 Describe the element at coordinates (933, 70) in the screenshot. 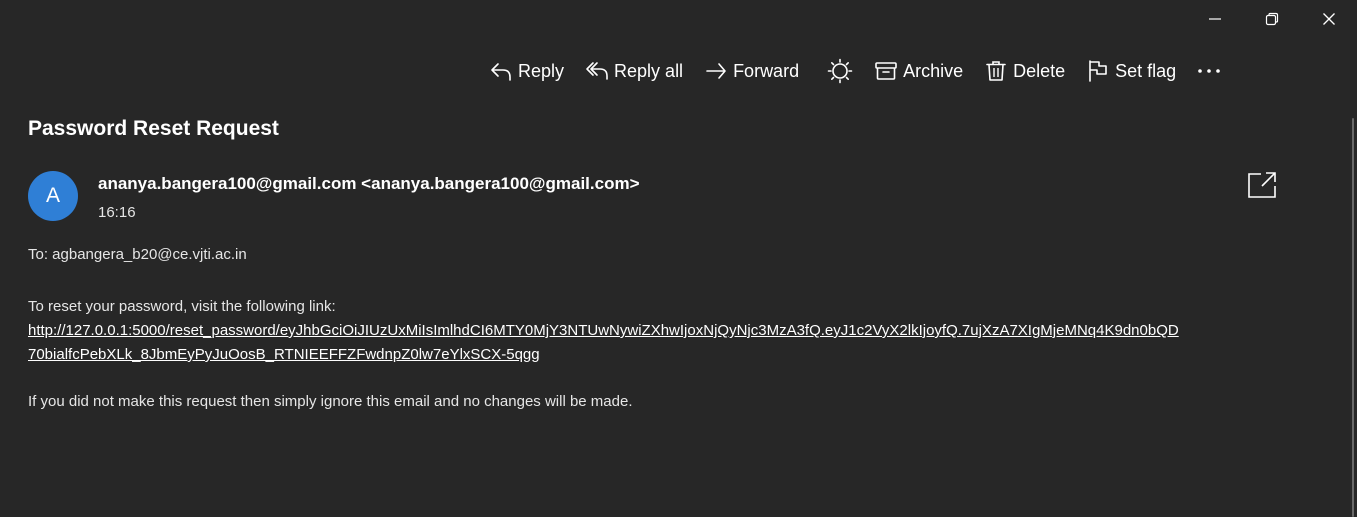

I see `archive-label: Archive` at that location.